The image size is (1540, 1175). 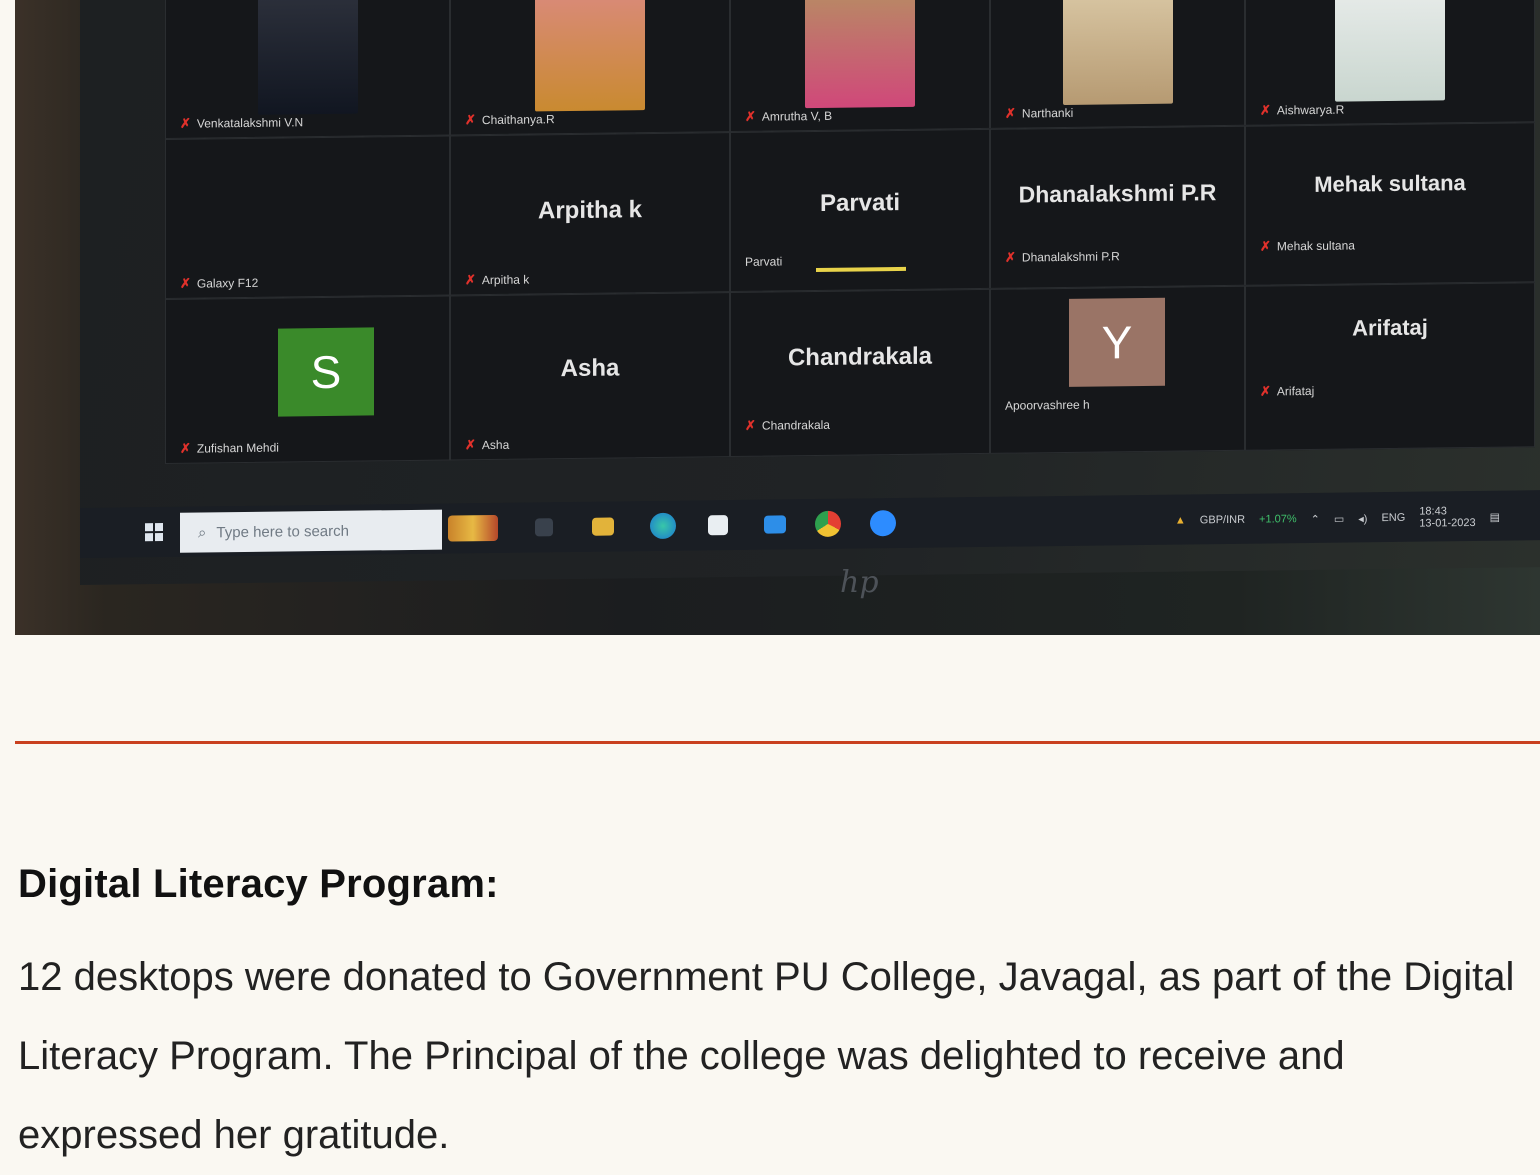 I want to click on participant-label: ✗ Venkatalakshmi V.N, so click(x=241, y=123).